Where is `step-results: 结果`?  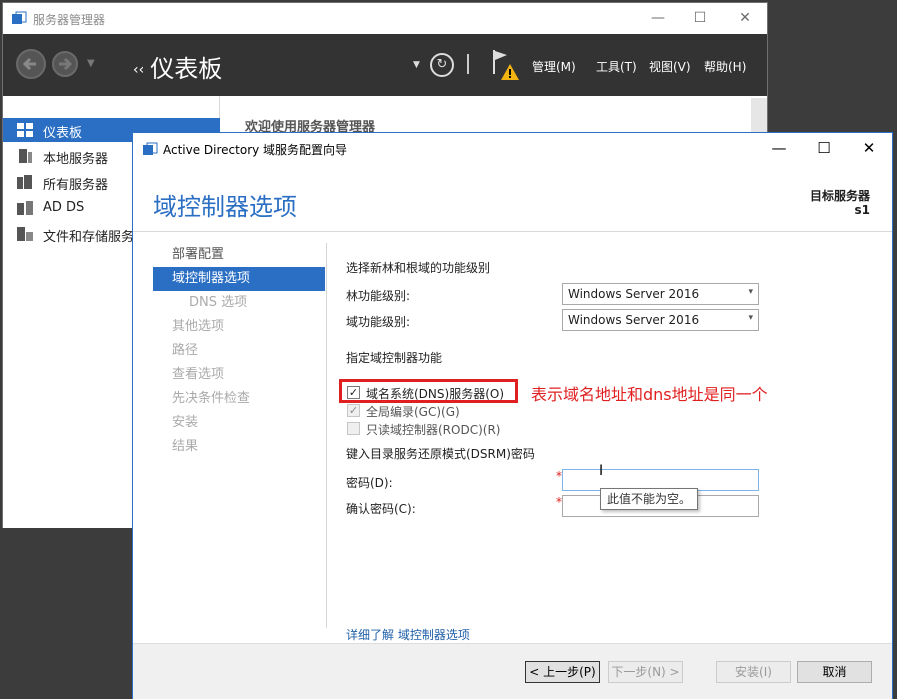
step-results: 结果 is located at coordinates (185, 446).